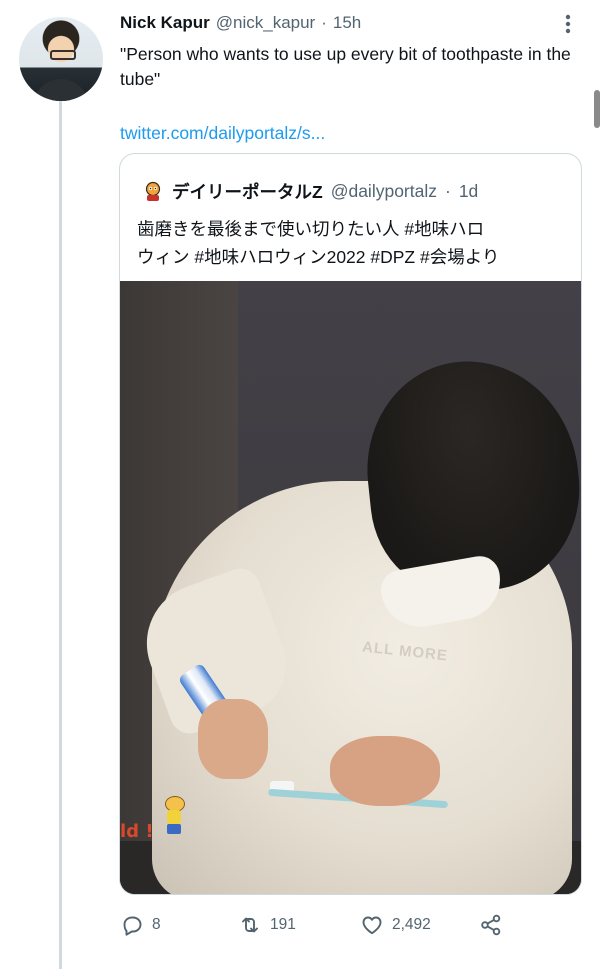 The height and width of the screenshot is (969, 600). What do you see at coordinates (174, 816) in the screenshot?
I see `photo-sticker-figure` at bounding box center [174, 816].